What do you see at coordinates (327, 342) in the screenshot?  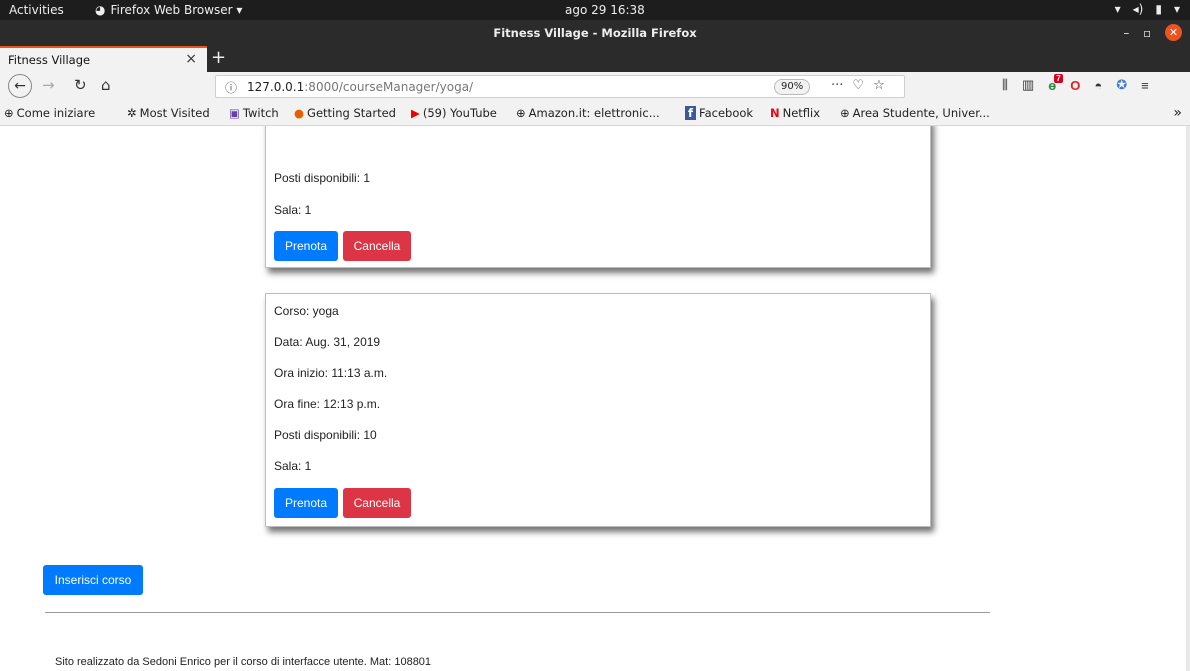 I see `card-date: Data: Aug. 31, 2019` at bounding box center [327, 342].